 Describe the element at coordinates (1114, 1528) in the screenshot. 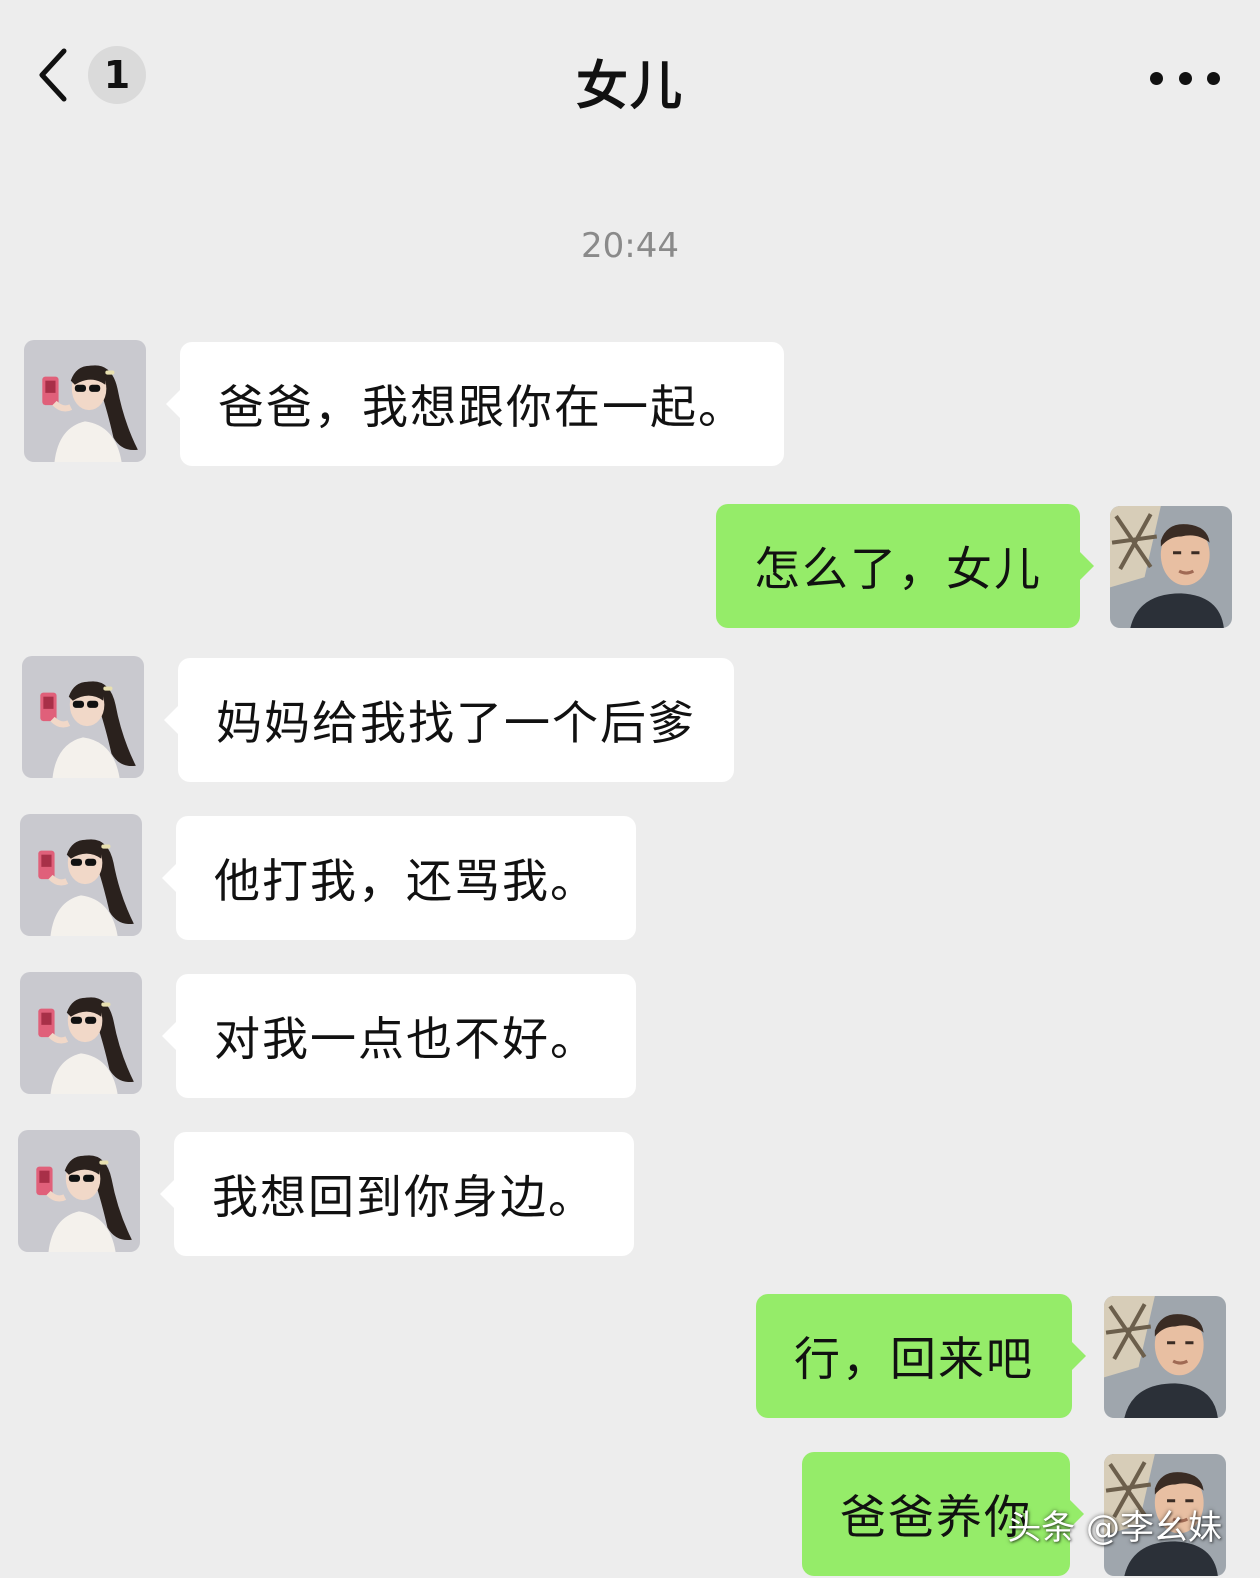

I see `watermark: 头条 @李幺妹` at that location.